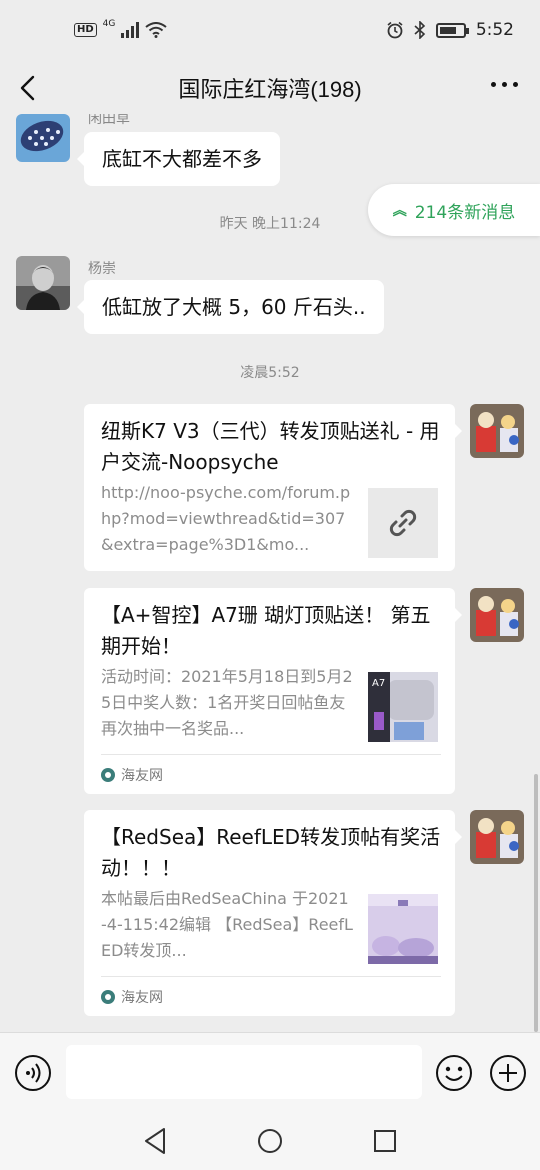  Describe the element at coordinates (403, 929) in the screenshot. I see `card-thumbnail` at that location.